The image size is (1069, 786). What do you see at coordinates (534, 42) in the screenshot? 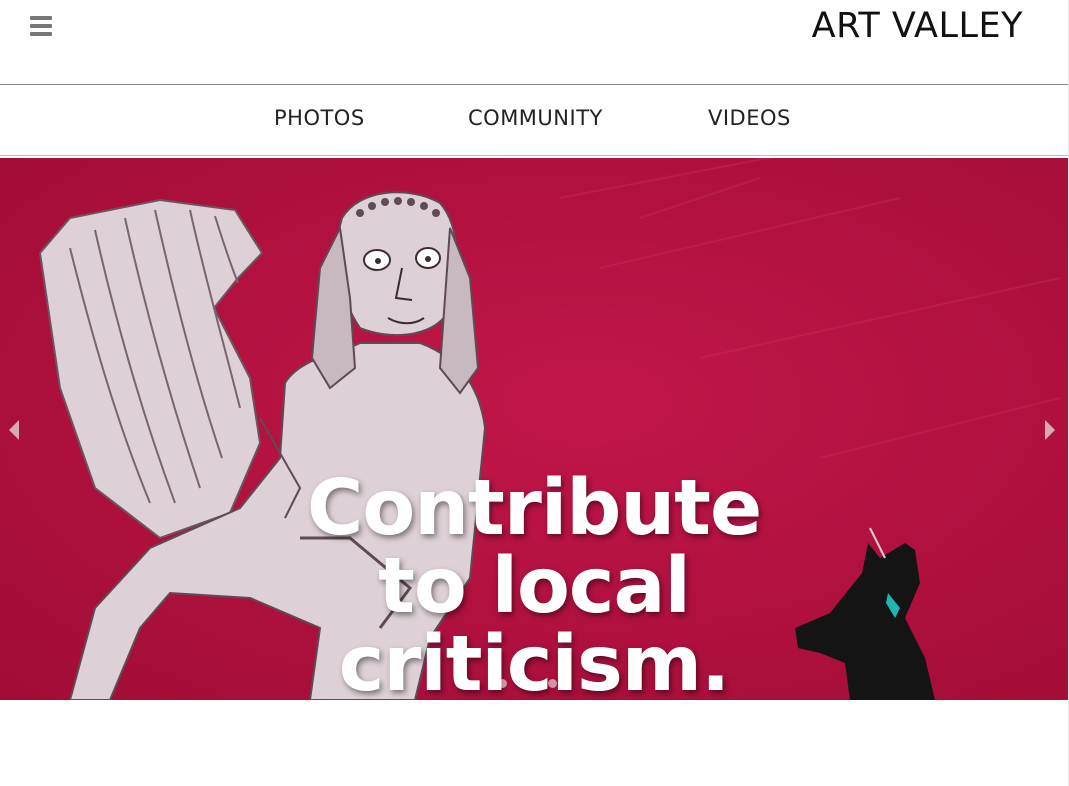
I see `top-header: ART VALLEY` at bounding box center [534, 42].